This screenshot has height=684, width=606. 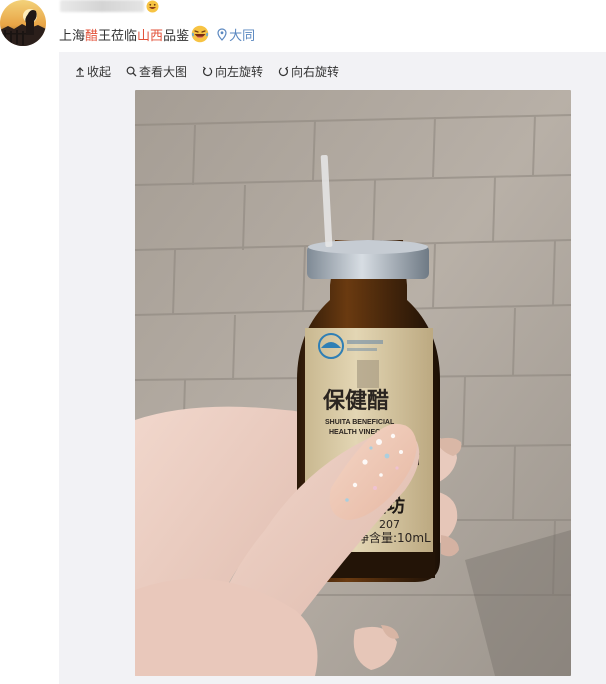 I want to click on rotate-left-icon, so click(x=207, y=71).